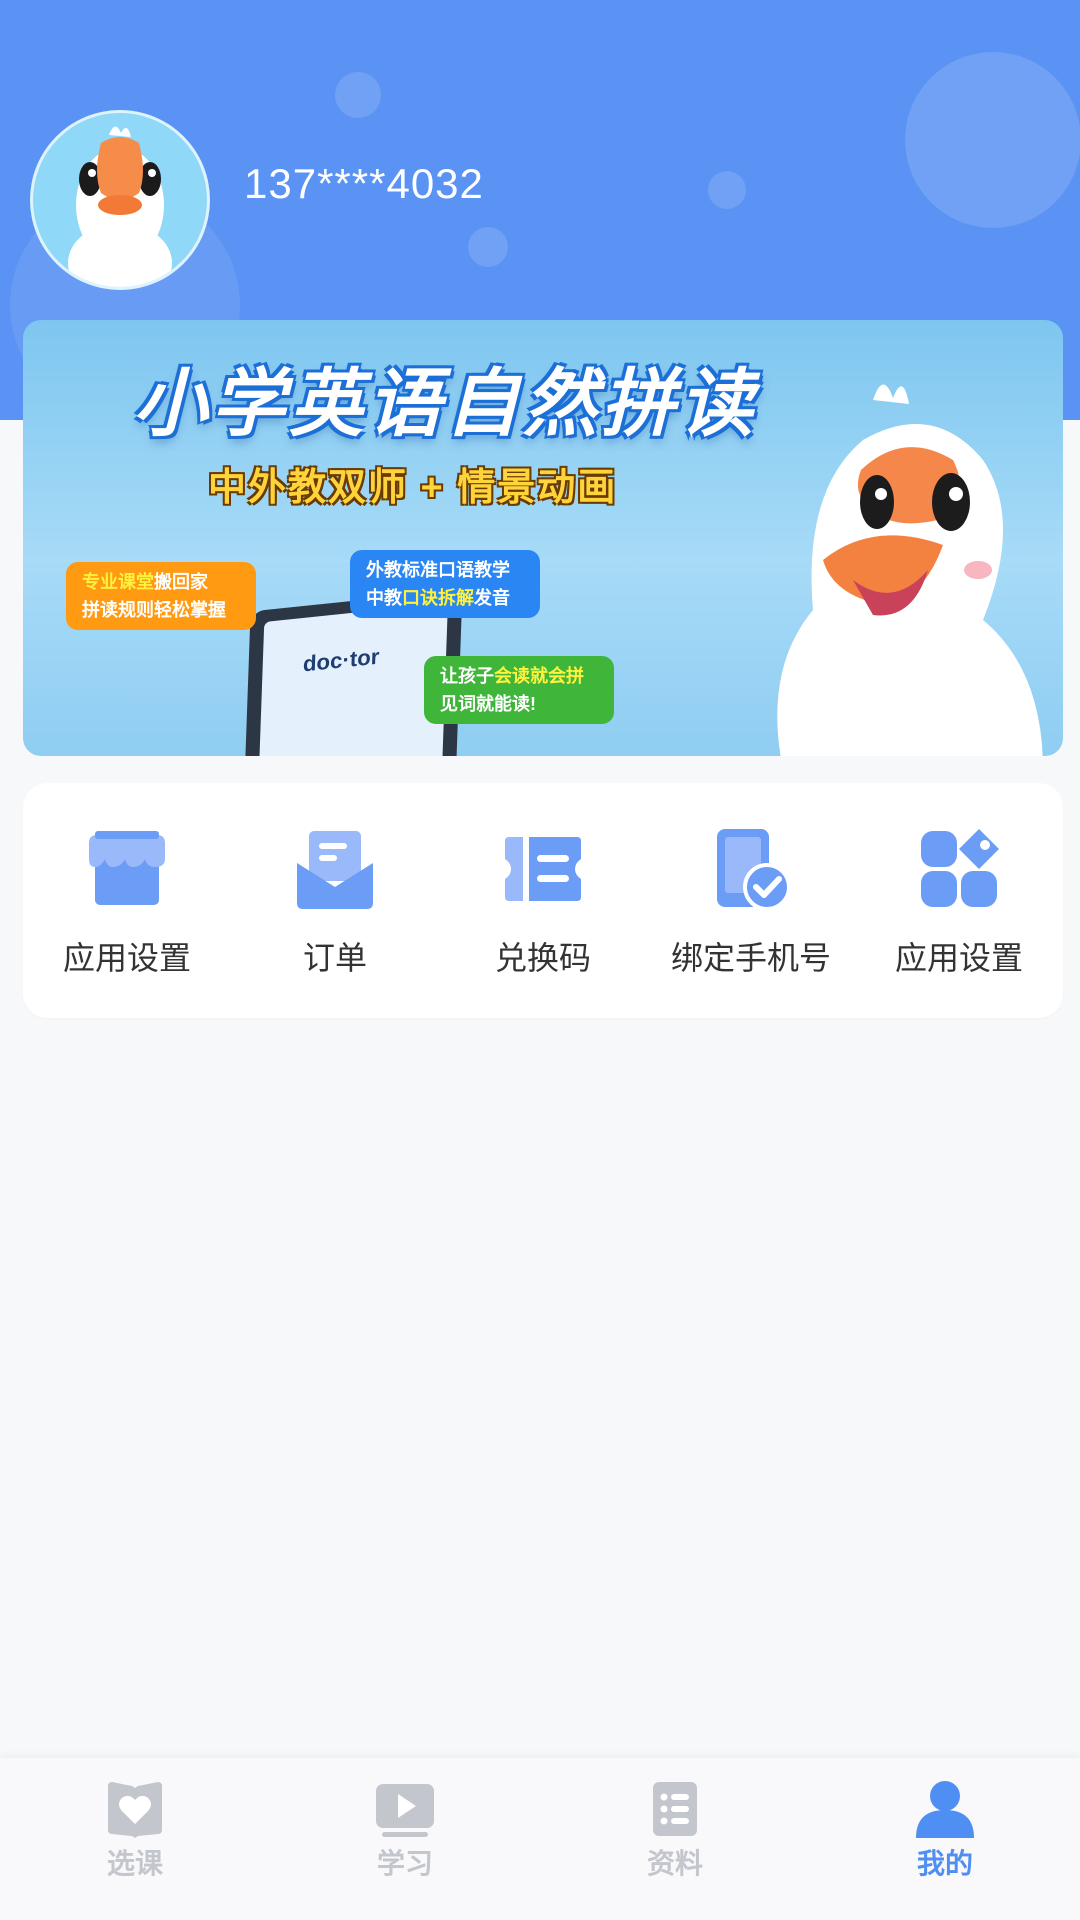 This screenshot has height=1920, width=1080. I want to click on tab-select-course: 选课, so click(135, 1839).